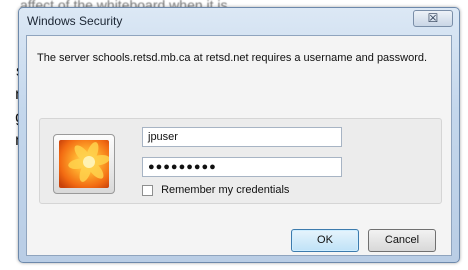 The height and width of the screenshot is (270, 468). Describe the element at coordinates (239, 20) in the screenshot. I see `title-bar: Windows Security ☒` at that location.